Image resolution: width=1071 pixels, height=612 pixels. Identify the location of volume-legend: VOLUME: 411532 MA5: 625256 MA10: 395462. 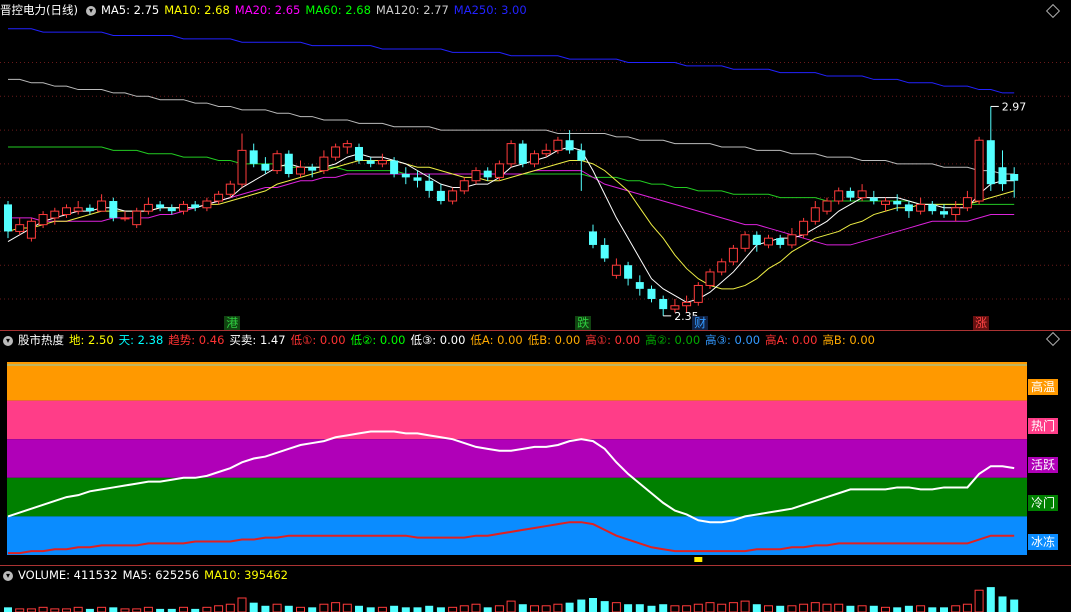
(155, 575).